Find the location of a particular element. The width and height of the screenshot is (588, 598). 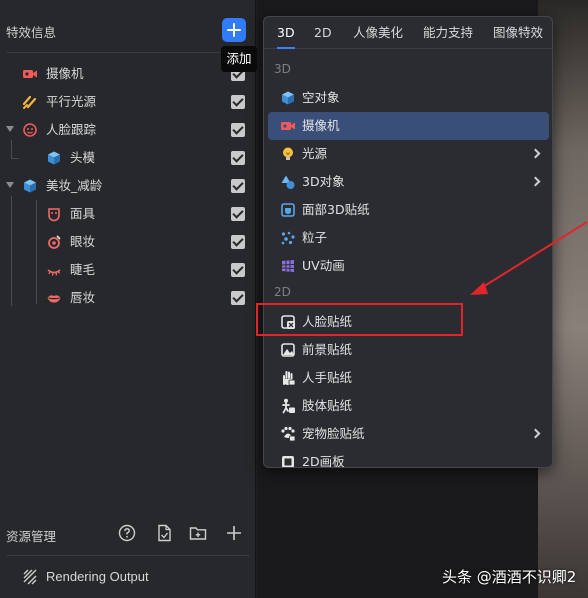

layer-label: 头模 is located at coordinates (83, 157).